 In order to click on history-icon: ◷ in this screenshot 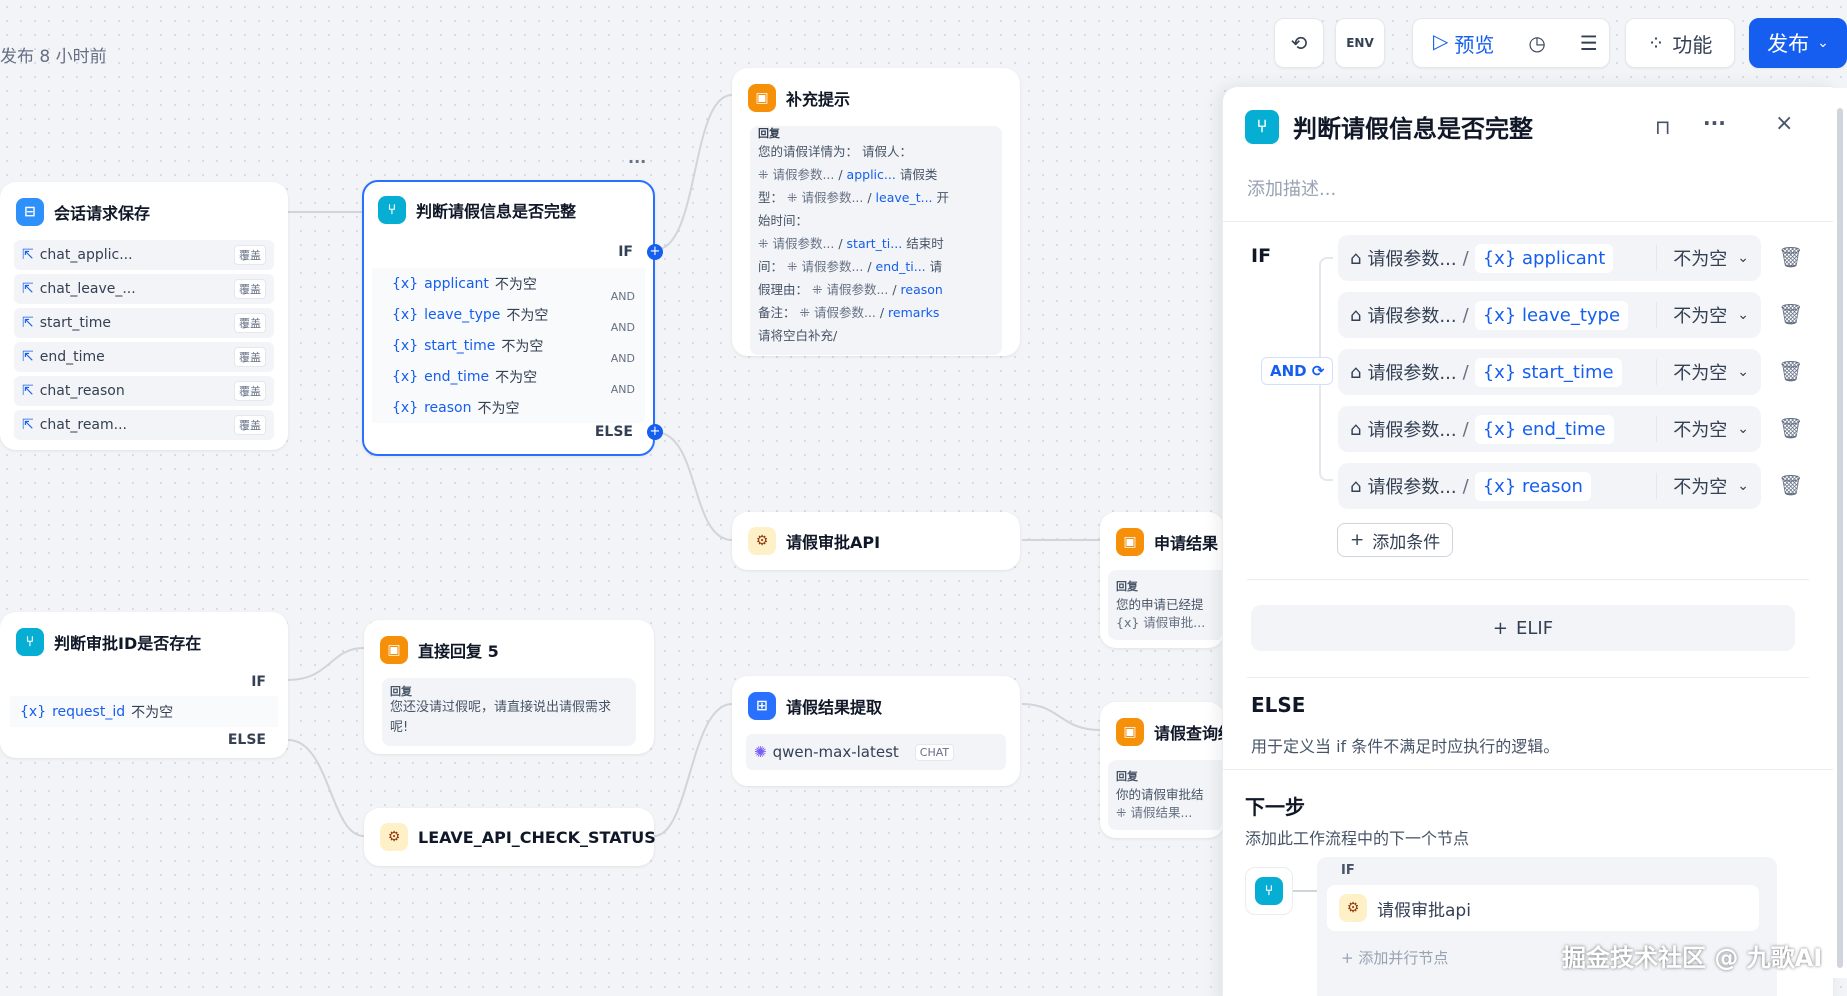, I will do `click(1536, 43)`.